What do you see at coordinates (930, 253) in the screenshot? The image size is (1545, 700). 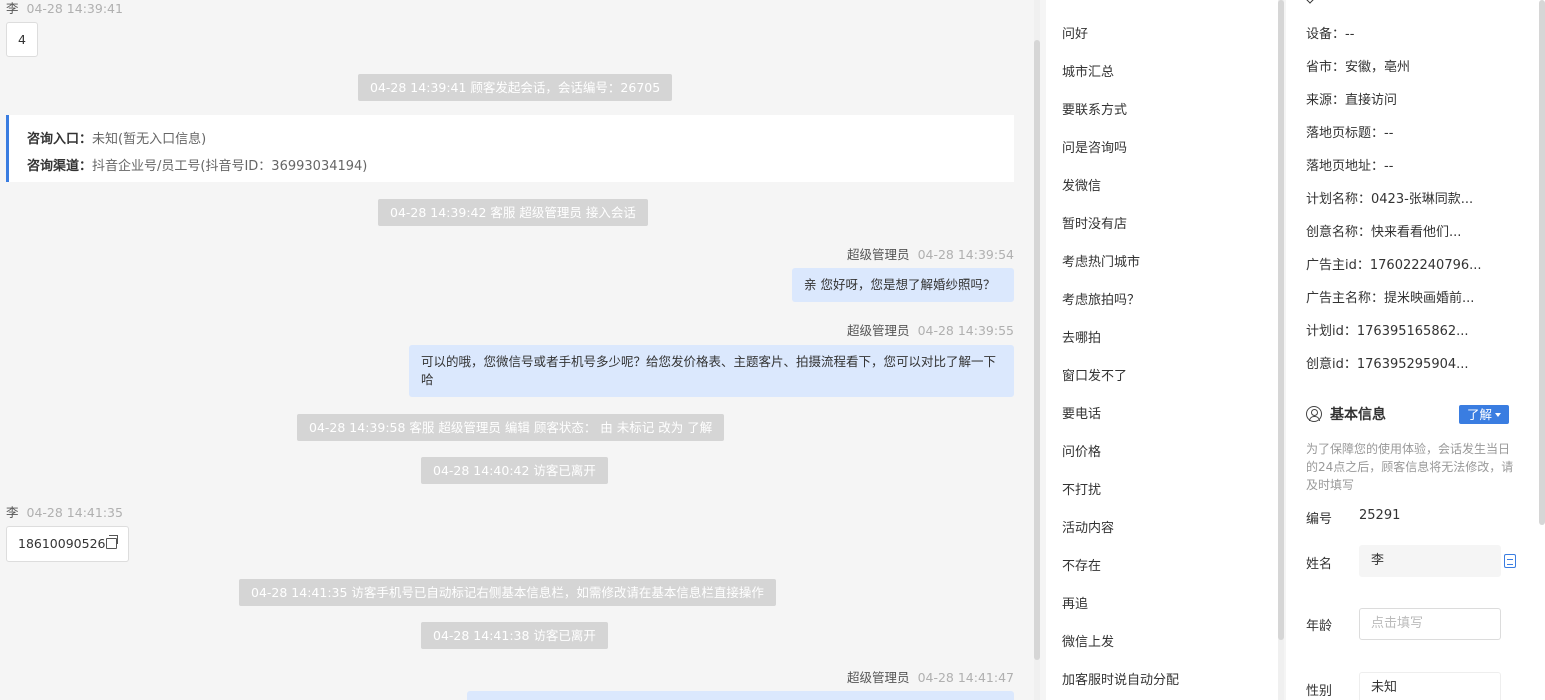 I see `message-sender-row: 超级管理员 04-28 14:39:54` at bounding box center [930, 253].